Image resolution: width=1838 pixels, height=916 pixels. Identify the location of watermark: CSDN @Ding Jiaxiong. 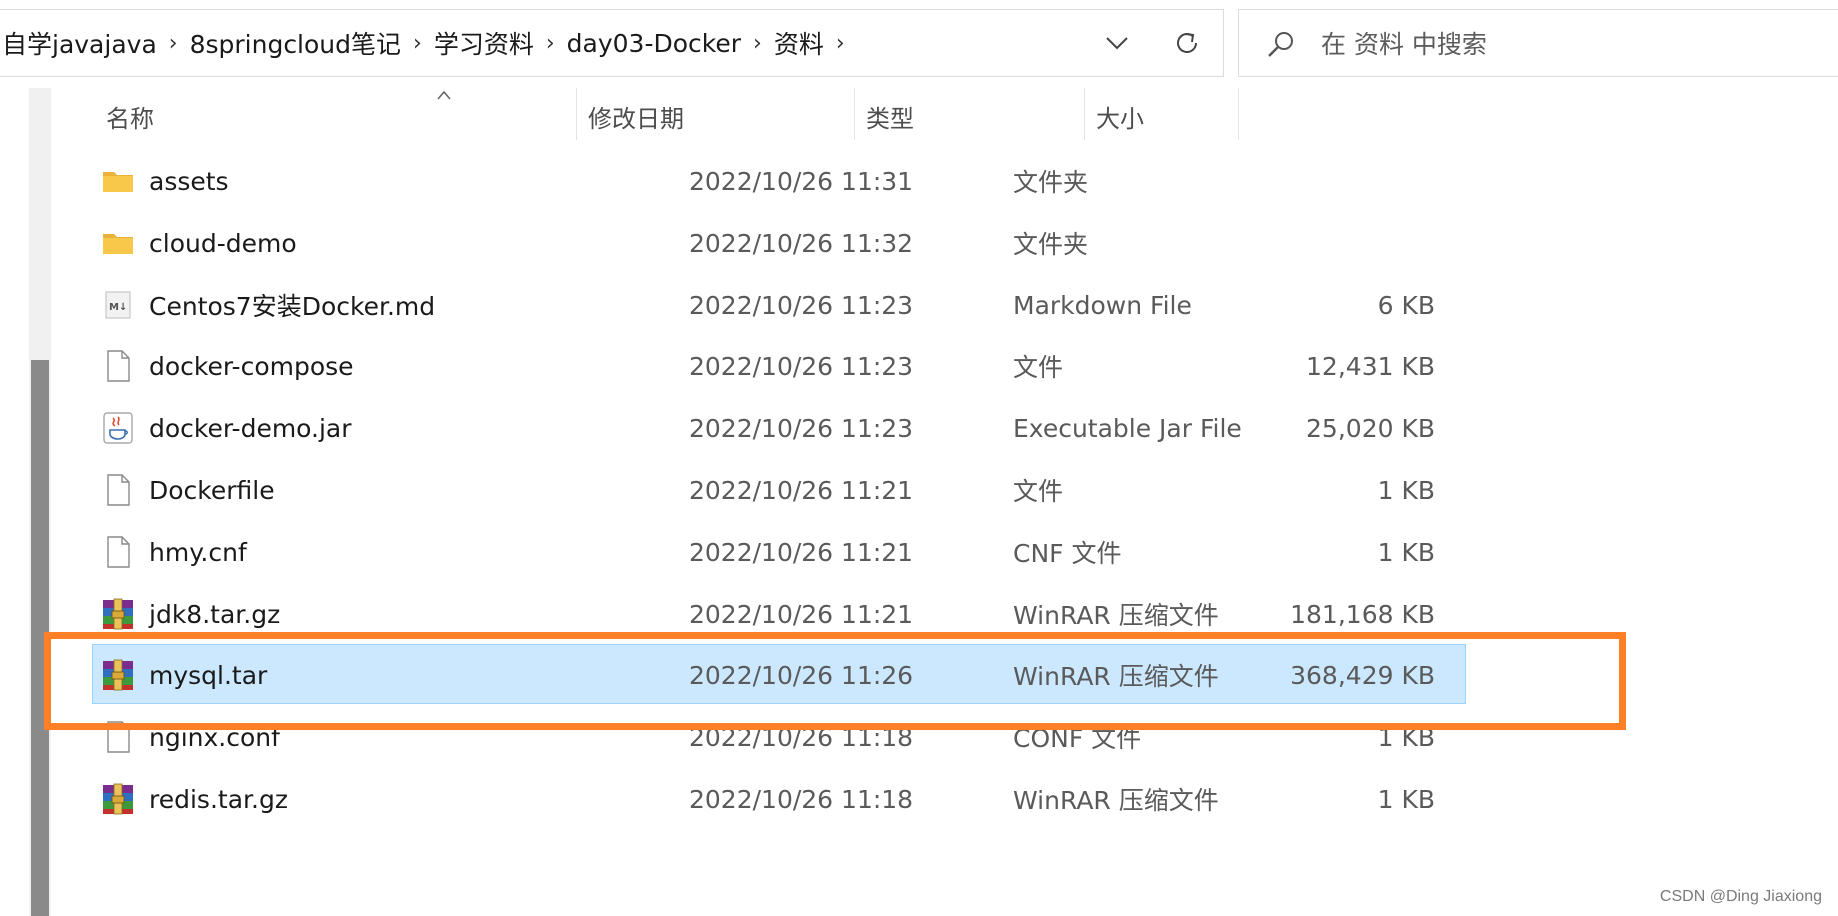
(1740, 896).